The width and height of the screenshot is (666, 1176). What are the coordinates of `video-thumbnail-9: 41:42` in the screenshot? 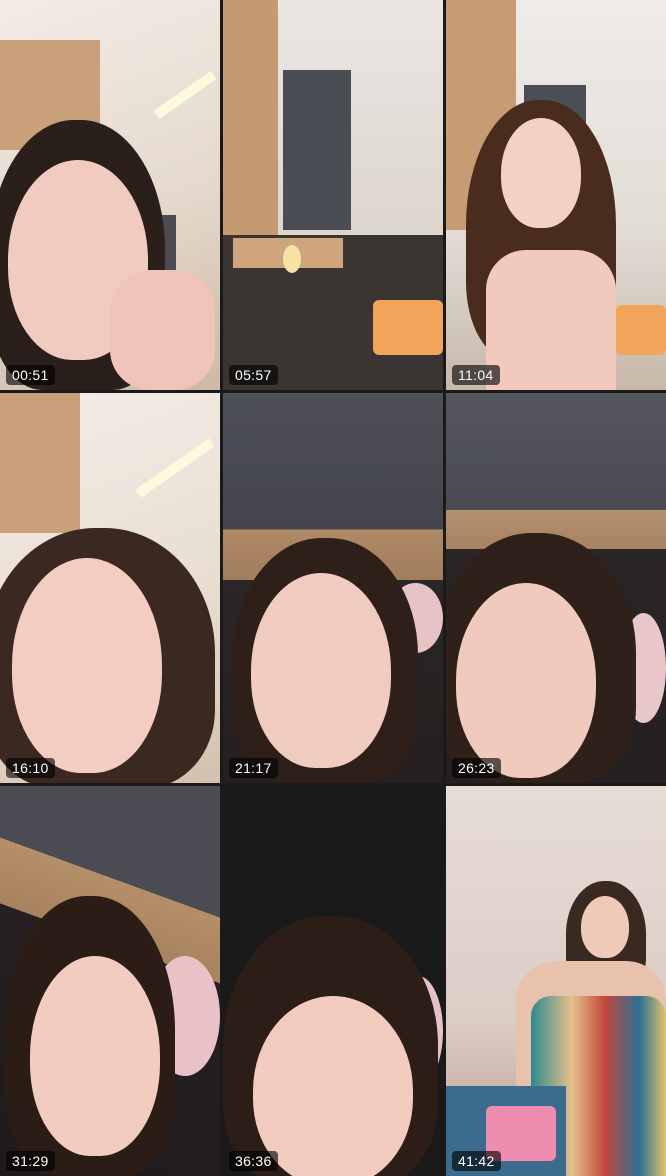 It's located at (556, 981).